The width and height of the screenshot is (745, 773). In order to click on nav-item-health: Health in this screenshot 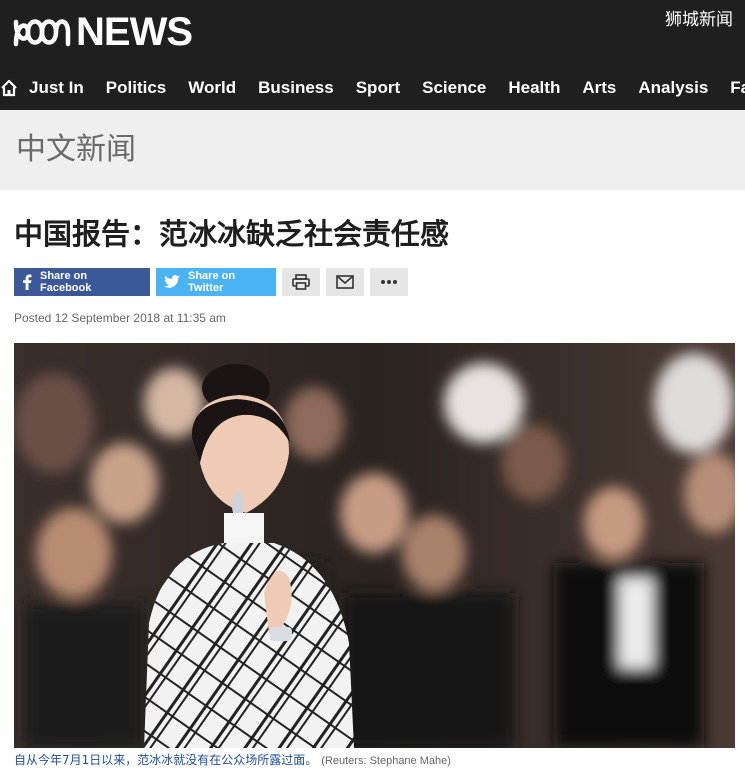, I will do `click(534, 88)`.